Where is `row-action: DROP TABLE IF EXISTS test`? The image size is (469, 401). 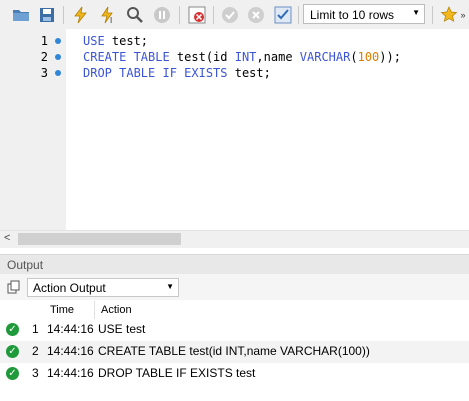 row-action: DROP TABLE IF EXISTS test is located at coordinates (177, 373).